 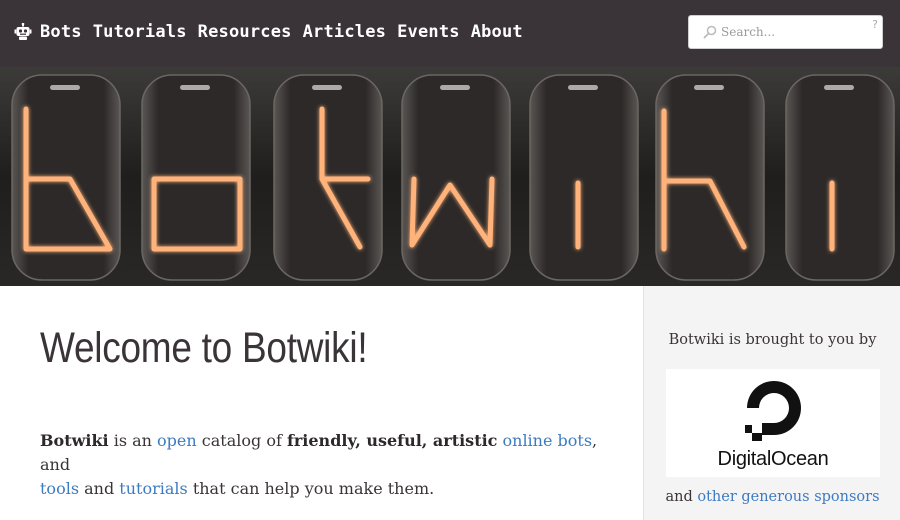 What do you see at coordinates (344, 32) in the screenshot?
I see `nav-articles: Articles` at bounding box center [344, 32].